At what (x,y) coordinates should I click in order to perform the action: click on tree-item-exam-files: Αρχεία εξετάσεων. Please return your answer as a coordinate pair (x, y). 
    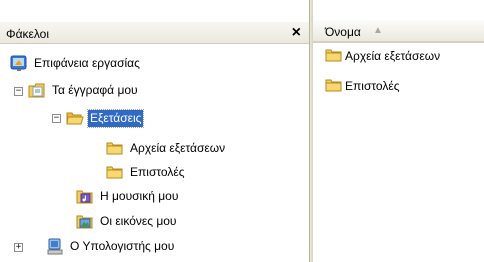
    Looking at the image, I should click on (166, 148).